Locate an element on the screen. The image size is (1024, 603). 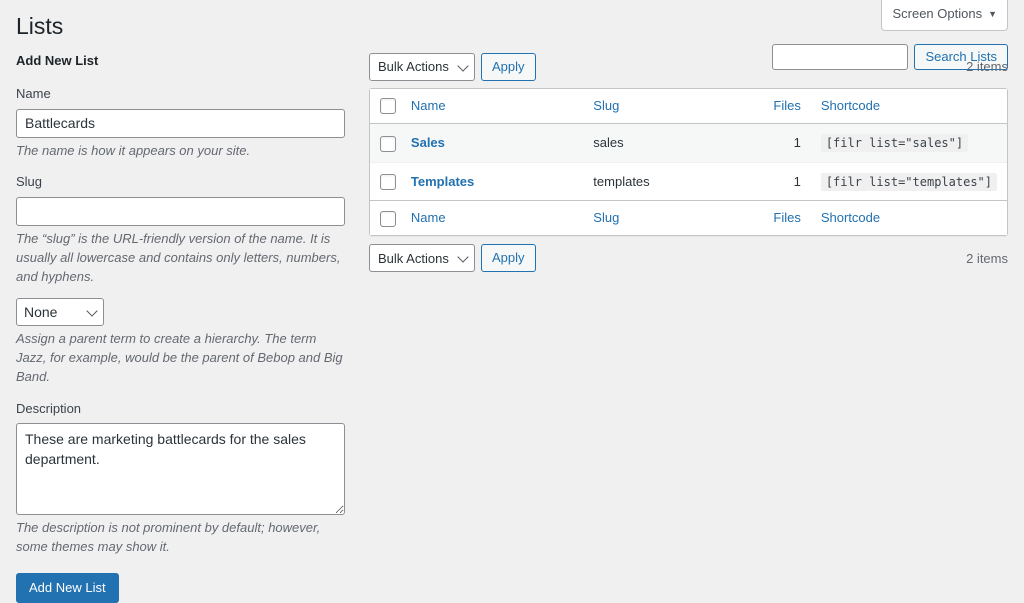
table-footer-row: Name Slug Files Shortcode is located at coordinates (688, 218).